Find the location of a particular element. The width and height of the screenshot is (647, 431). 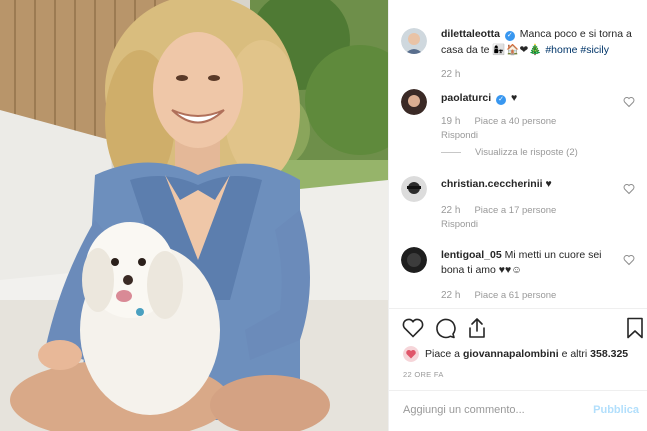

action-bar is located at coordinates (523, 329).